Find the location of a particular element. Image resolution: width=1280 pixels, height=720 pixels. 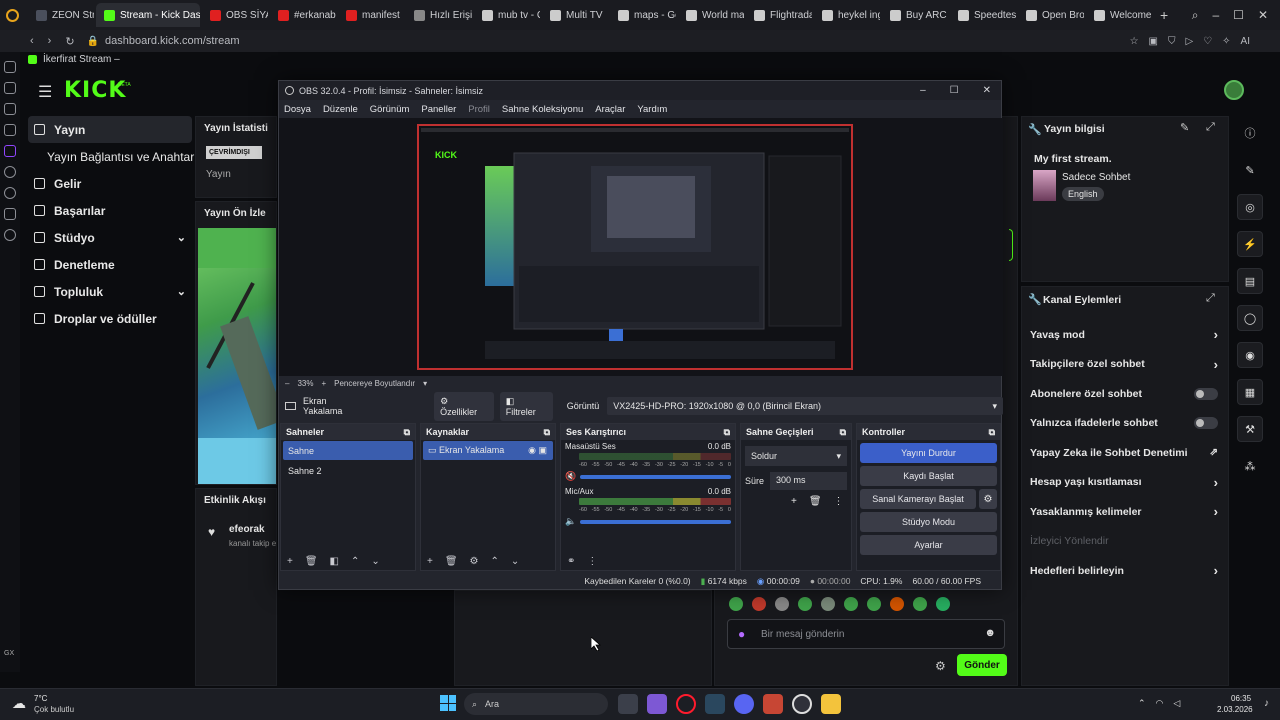

sidebar-item: Gelir is located at coordinates (110, 183).